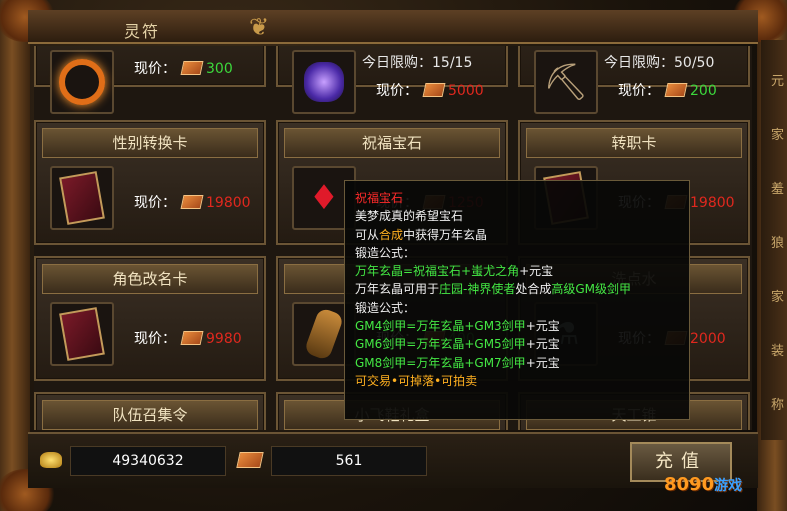  Describe the element at coordinates (778, 243) in the screenshot. I see `side-panel-label: 狼` at that location.